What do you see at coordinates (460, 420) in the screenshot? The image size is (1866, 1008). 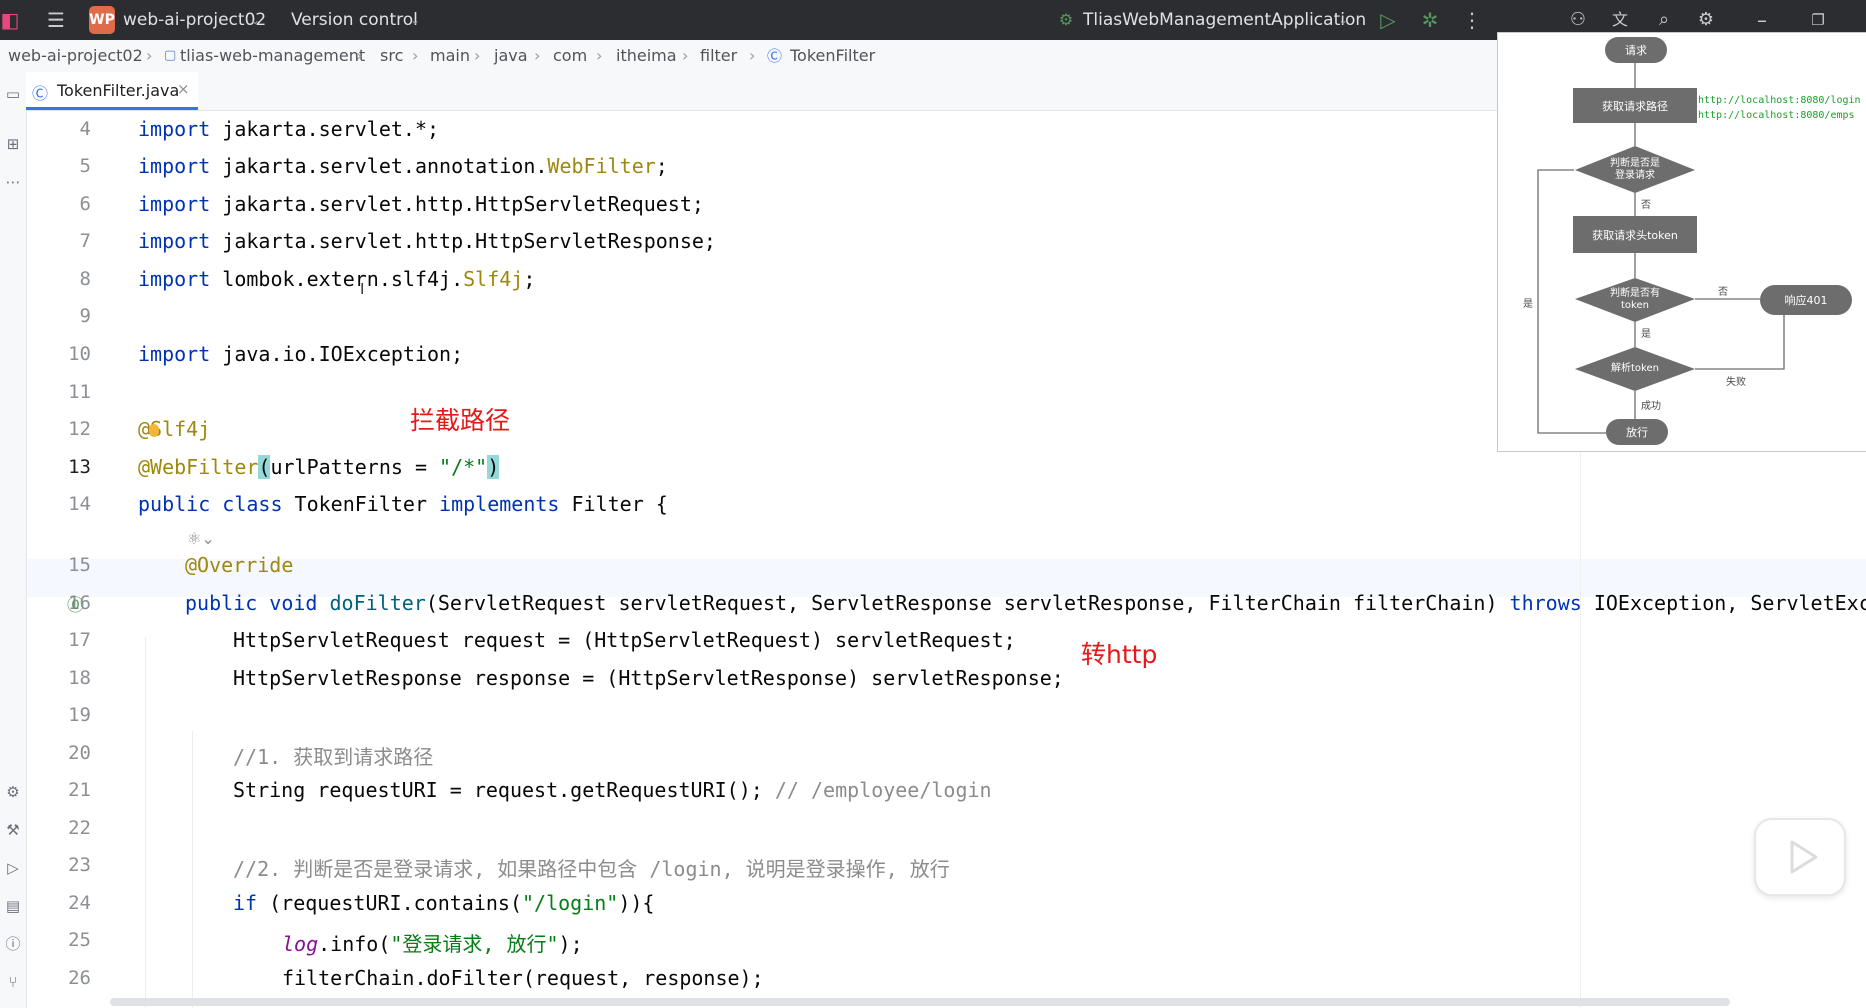 I see `note-intercept-path: 拦截路径` at bounding box center [460, 420].